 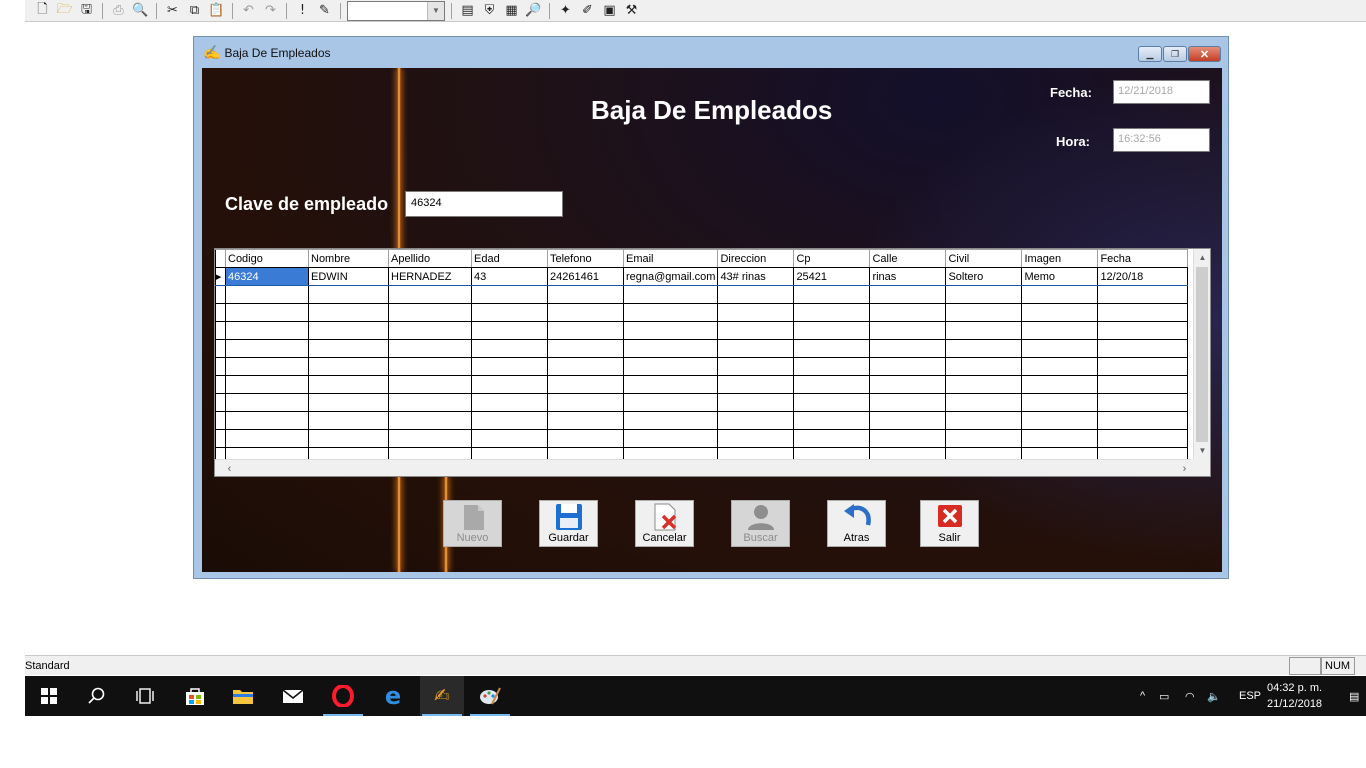 What do you see at coordinates (267, 276) in the screenshot?
I see `grid-cell: 46324` at bounding box center [267, 276].